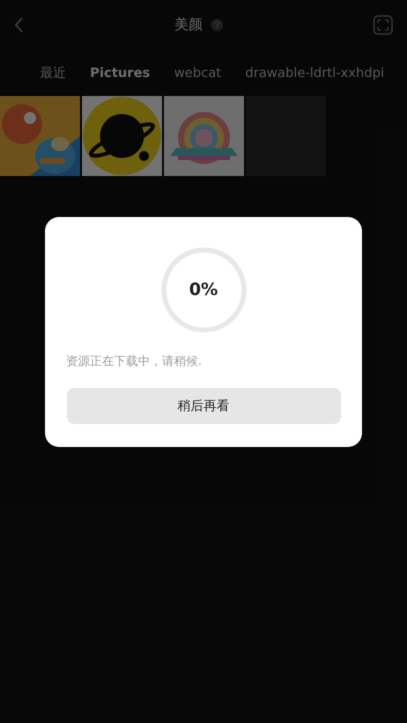  I want to click on album-tab: Pictures, so click(120, 73).